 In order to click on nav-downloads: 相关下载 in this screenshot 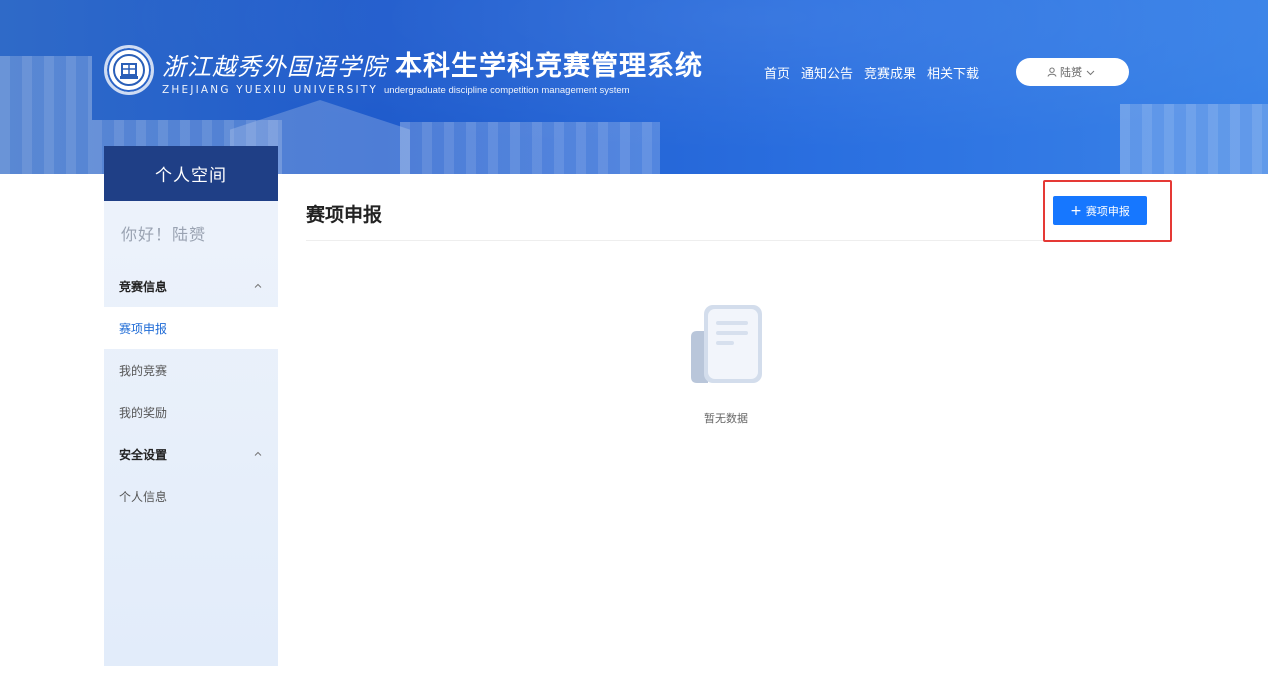, I will do `click(953, 72)`.